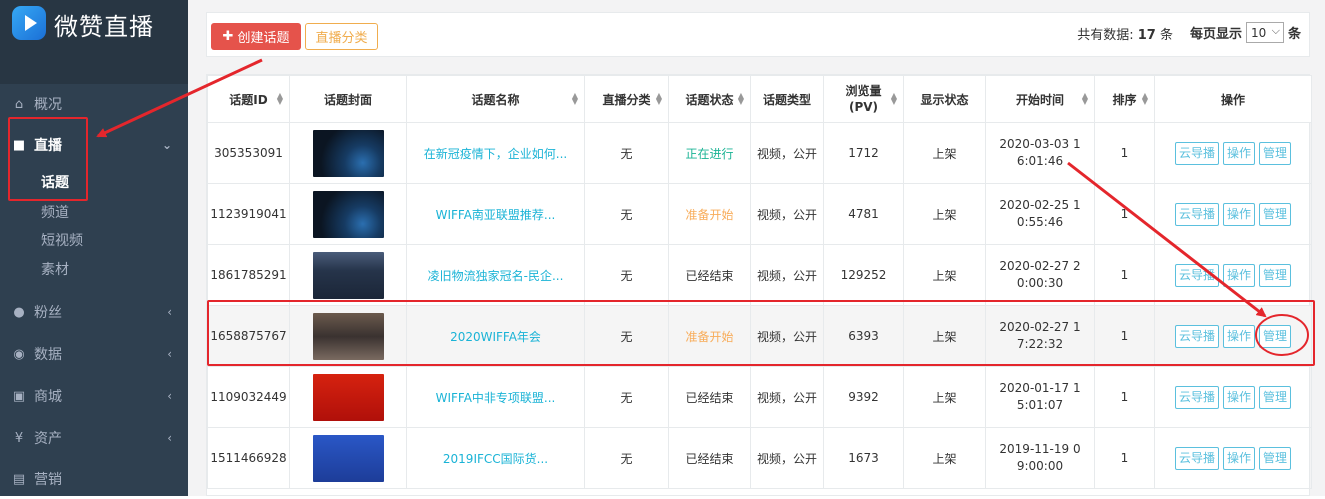 This screenshot has height=499, width=1325. What do you see at coordinates (709, 397) in the screenshot?
I see `cell-status: 已经结束` at bounding box center [709, 397].